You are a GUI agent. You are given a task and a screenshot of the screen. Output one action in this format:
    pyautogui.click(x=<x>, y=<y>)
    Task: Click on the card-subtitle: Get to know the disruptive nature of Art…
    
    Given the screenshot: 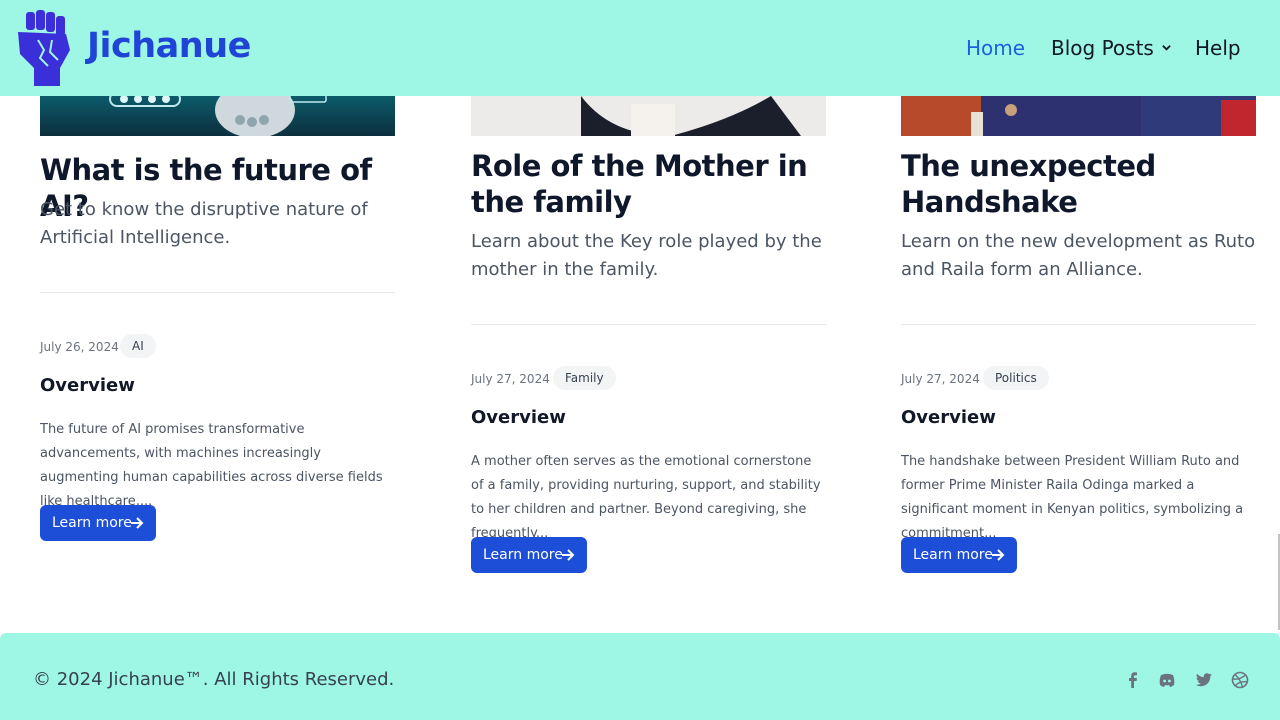 What is the action you would take?
    pyautogui.click(x=204, y=223)
    